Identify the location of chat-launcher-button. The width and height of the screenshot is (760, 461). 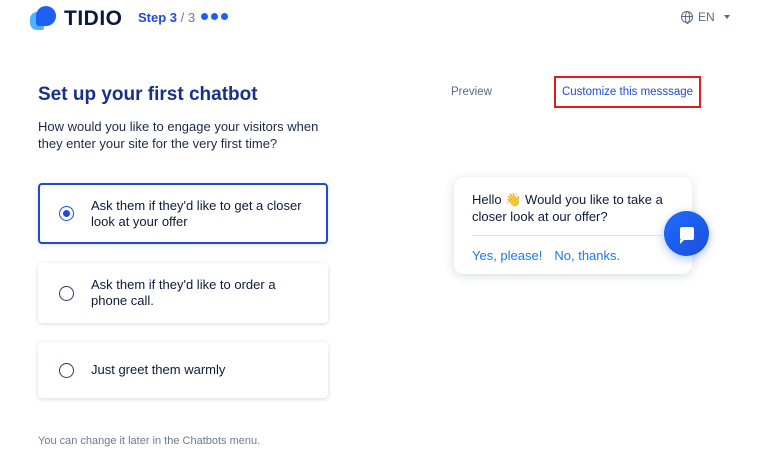
(686, 233).